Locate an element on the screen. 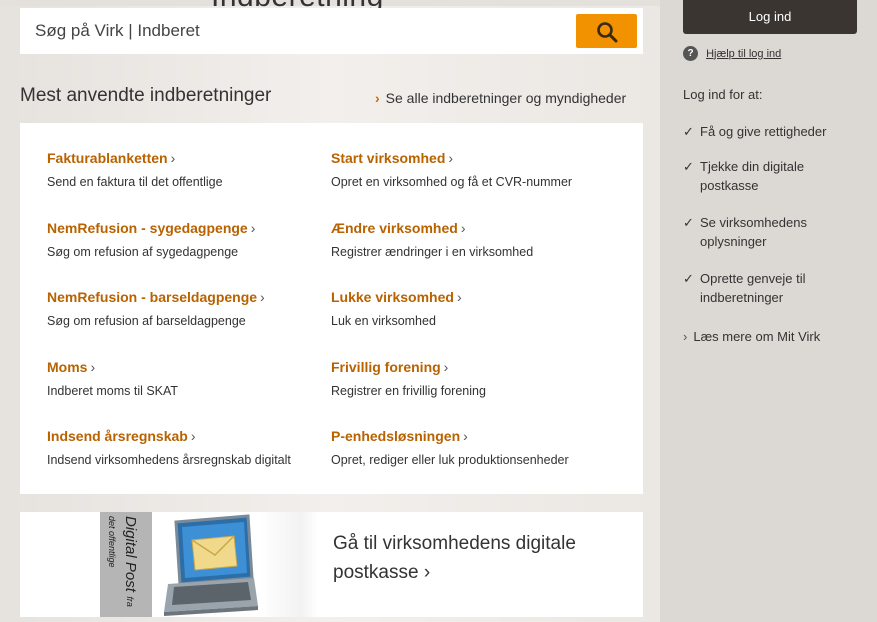  link-description: Søg om refusion af barseldagpenge is located at coordinates (146, 321).